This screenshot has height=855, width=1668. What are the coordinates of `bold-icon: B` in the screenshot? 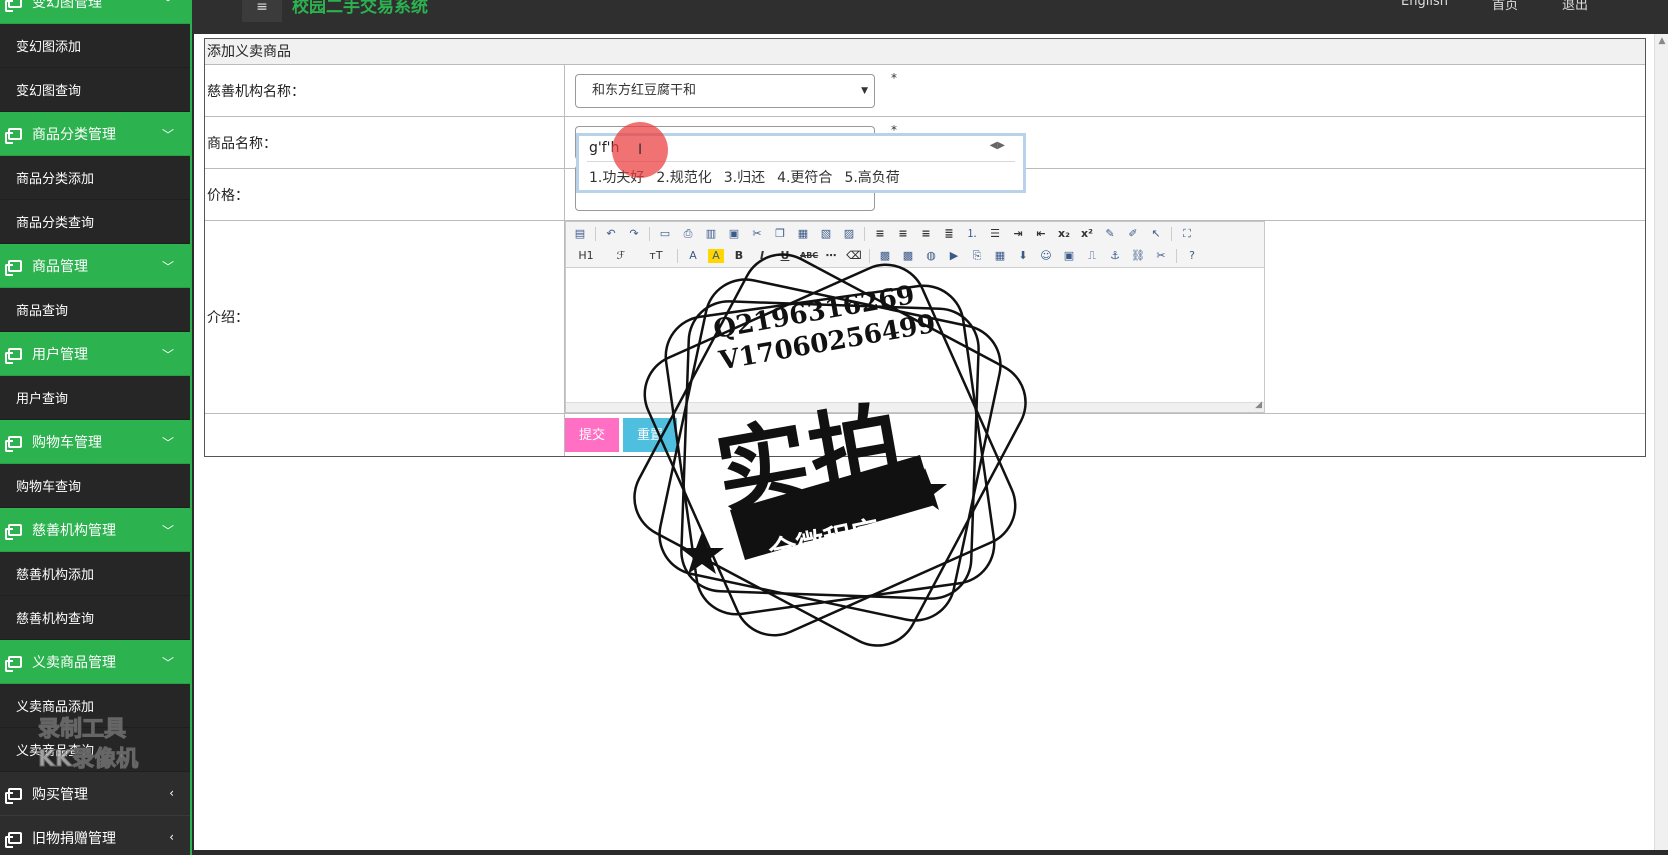 It's located at (739, 256).